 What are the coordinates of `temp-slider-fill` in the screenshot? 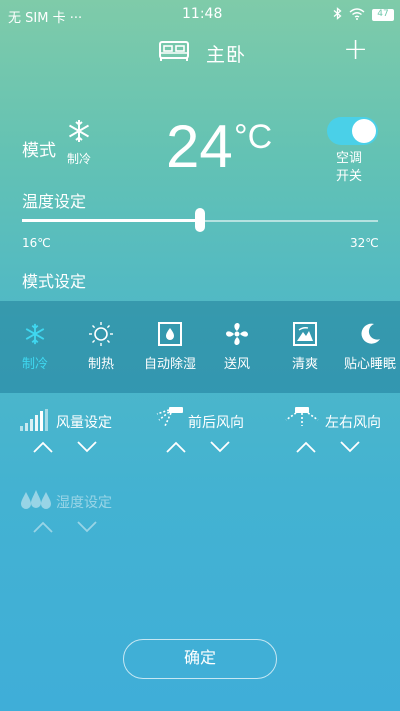 It's located at (111, 220).